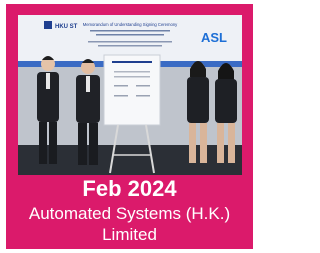  I want to click on card-date: Feb 2024, so click(129, 188).